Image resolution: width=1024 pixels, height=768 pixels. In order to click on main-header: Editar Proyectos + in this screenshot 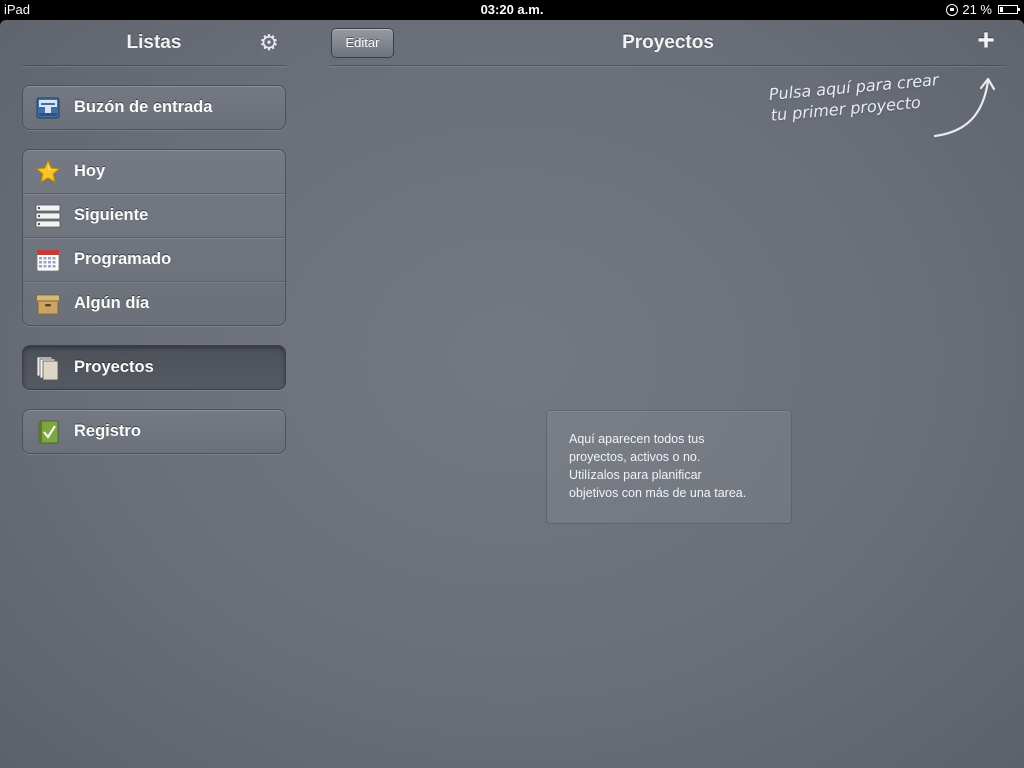, I will do `click(668, 43)`.